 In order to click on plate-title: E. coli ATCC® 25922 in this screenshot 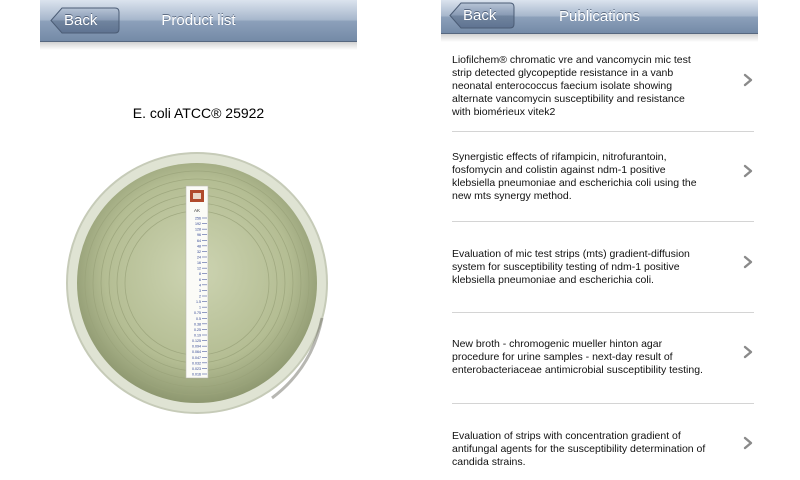, I will do `click(198, 113)`.